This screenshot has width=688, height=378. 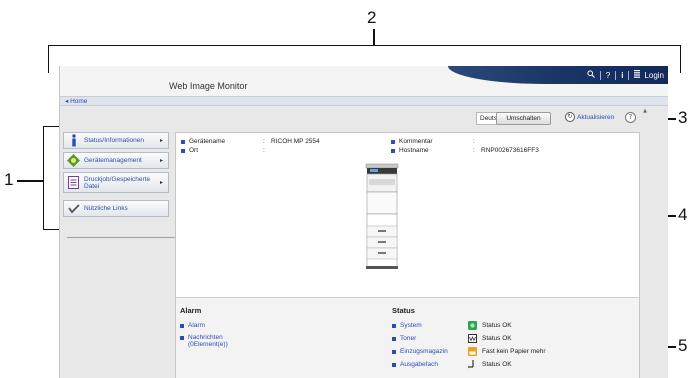 I want to click on sidebar-item-status-information: Status/Informationen ▸, so click(x=116, y=140).